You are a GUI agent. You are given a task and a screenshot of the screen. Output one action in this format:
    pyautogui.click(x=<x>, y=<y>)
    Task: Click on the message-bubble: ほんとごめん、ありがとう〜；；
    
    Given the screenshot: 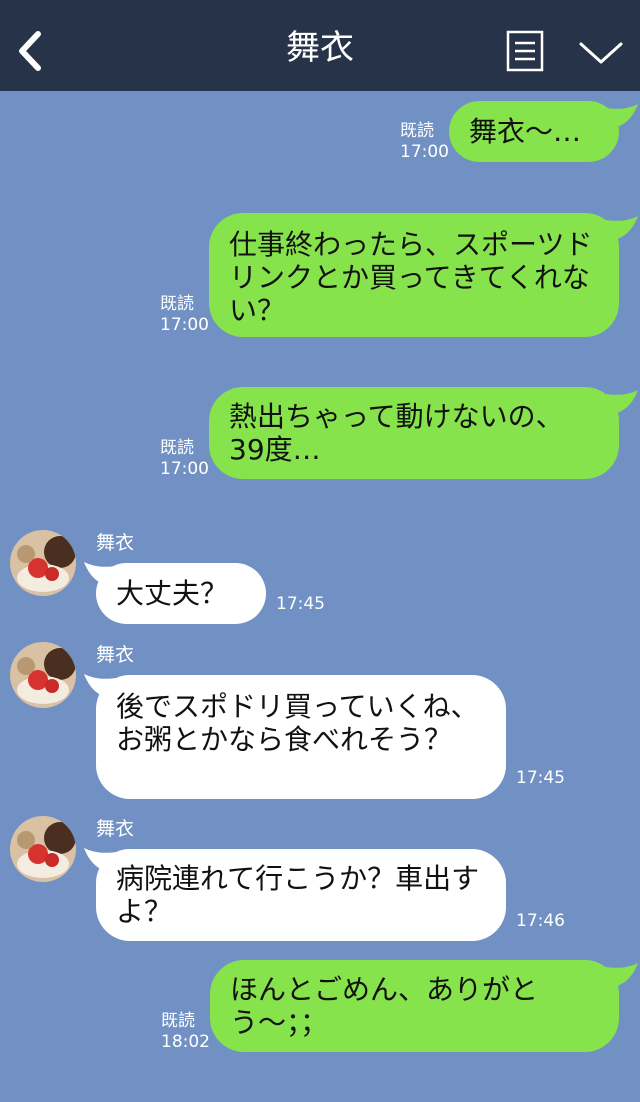 What is the action you would take?
    pyautogui.click(x=414, y=1006)
    